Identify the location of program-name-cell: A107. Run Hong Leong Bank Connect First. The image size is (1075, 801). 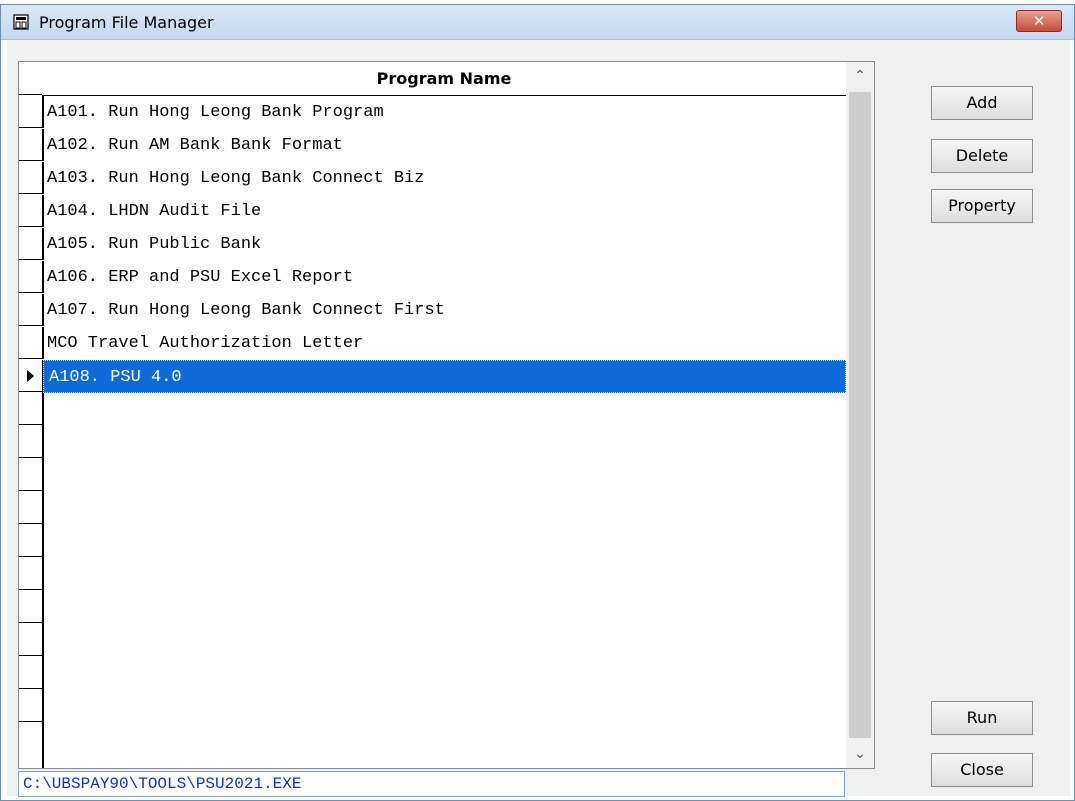
(246, 310).